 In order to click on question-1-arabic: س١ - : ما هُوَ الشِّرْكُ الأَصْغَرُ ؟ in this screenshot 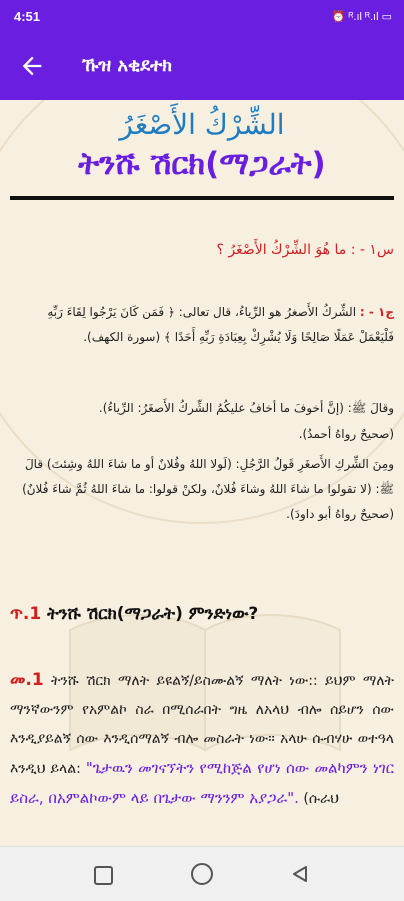, I will do `click(305, 250)`.